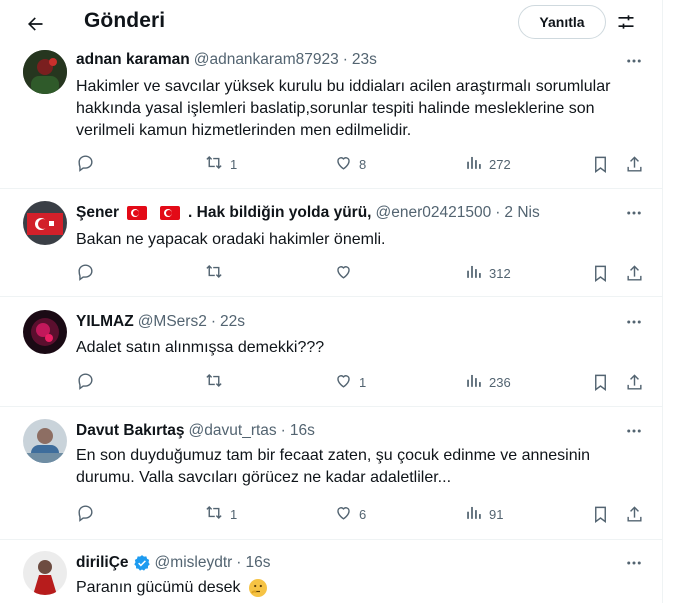  Describe the element at coordinates (626, 22) in the screenshot. I see `sliders-icon` at that location.